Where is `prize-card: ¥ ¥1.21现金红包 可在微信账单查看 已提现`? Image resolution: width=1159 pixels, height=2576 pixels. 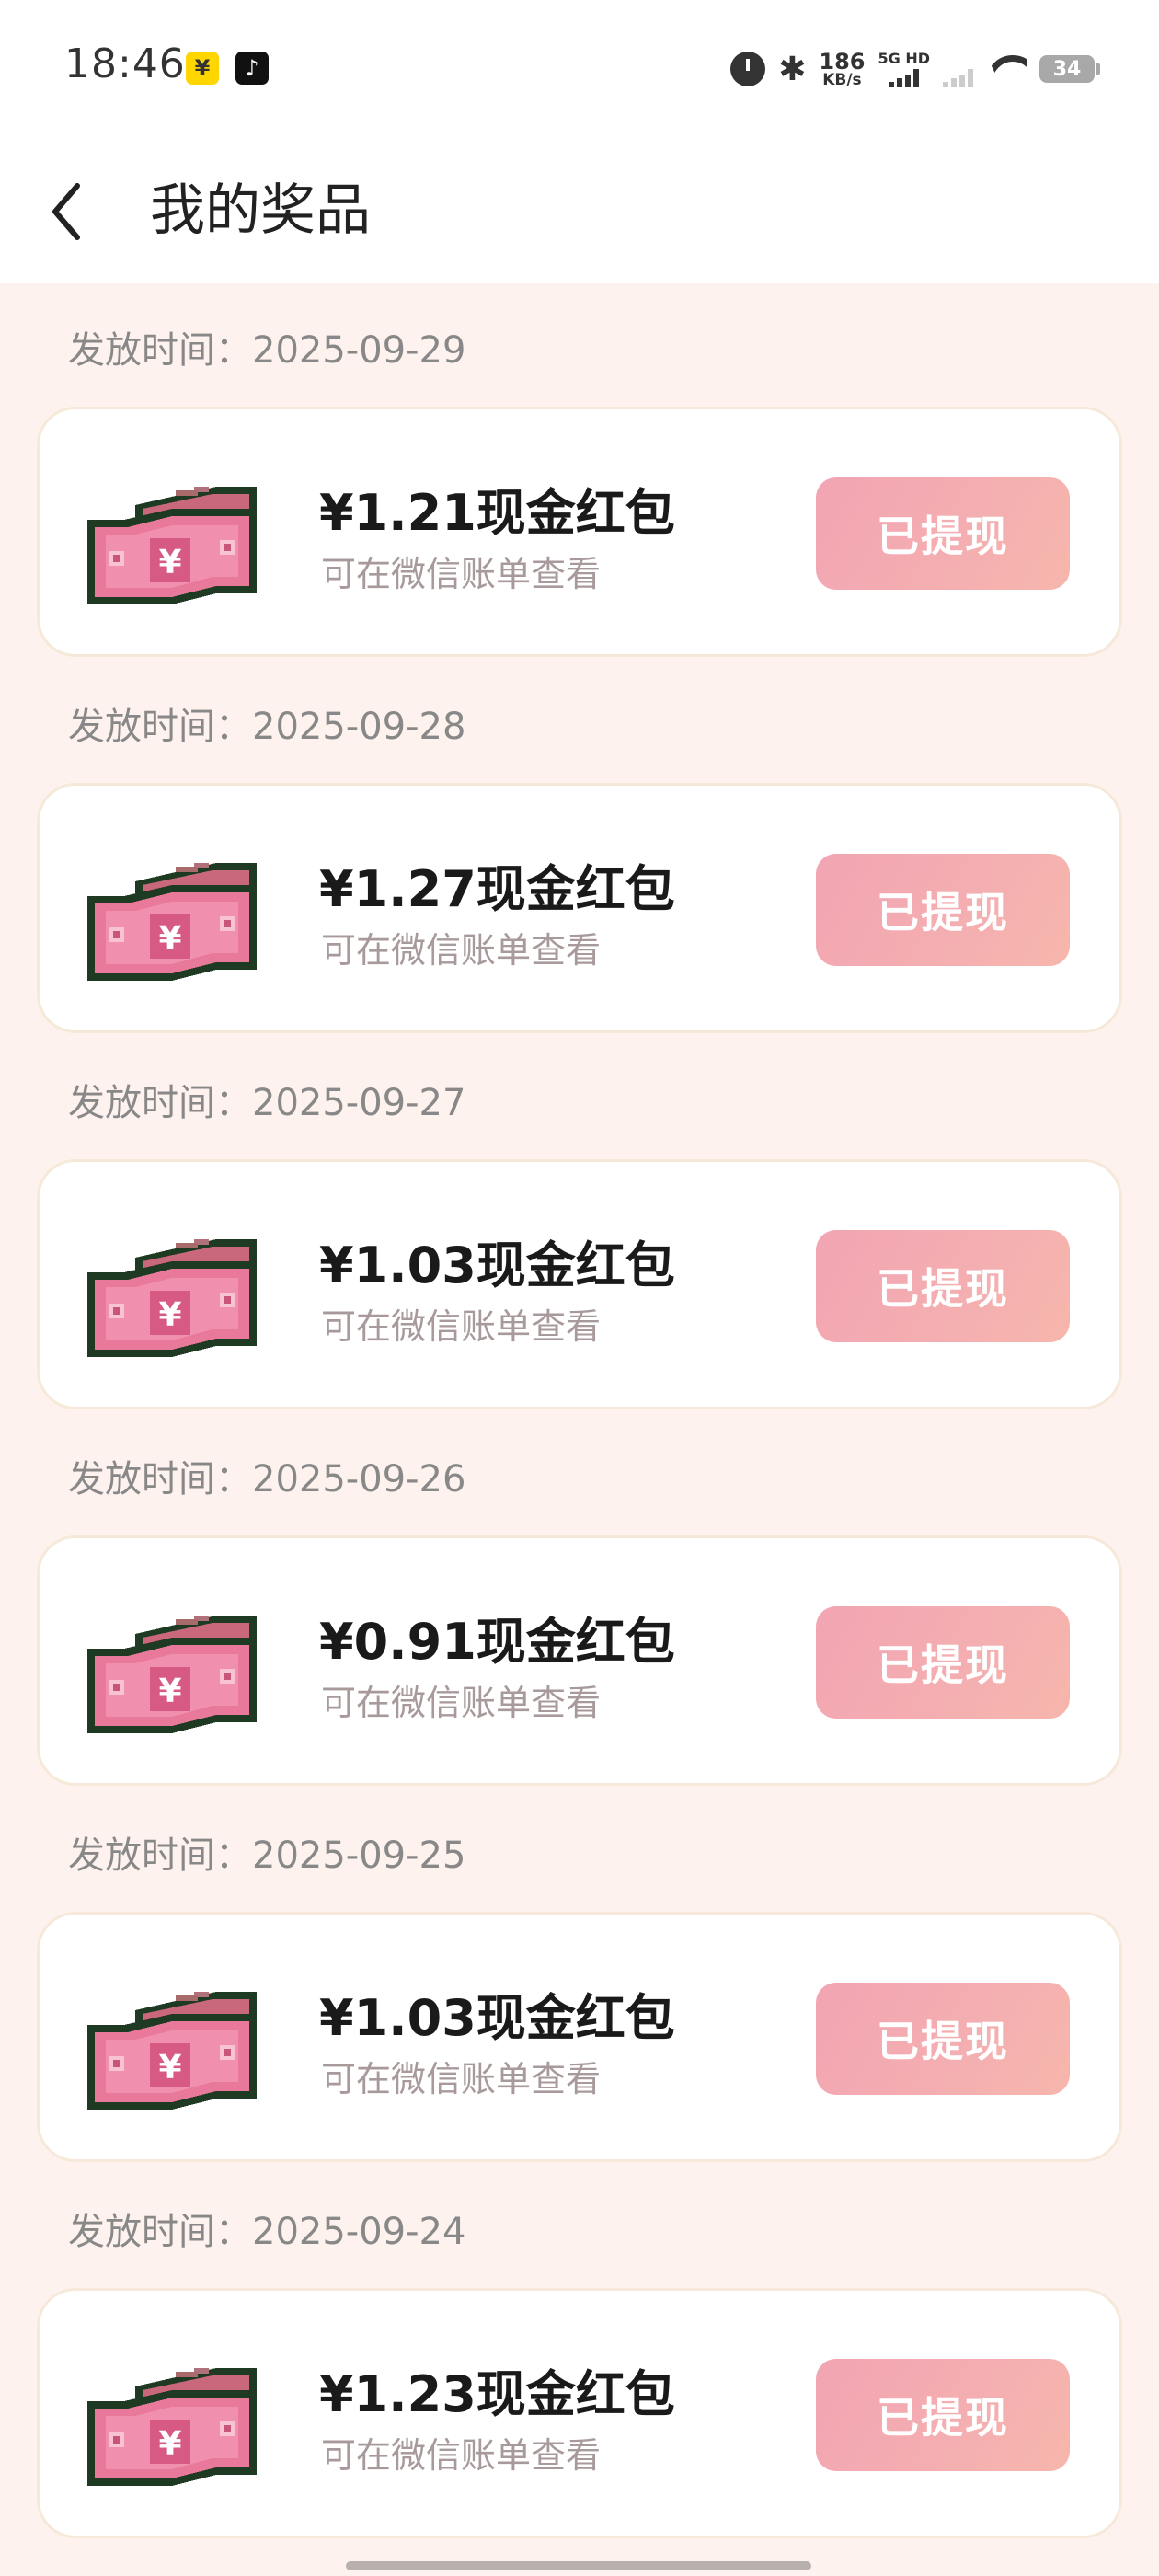 prize-card: ¥ ¥1.21现金红包 可在微信账单查看 已提现 is located at coordinates (579, 532).